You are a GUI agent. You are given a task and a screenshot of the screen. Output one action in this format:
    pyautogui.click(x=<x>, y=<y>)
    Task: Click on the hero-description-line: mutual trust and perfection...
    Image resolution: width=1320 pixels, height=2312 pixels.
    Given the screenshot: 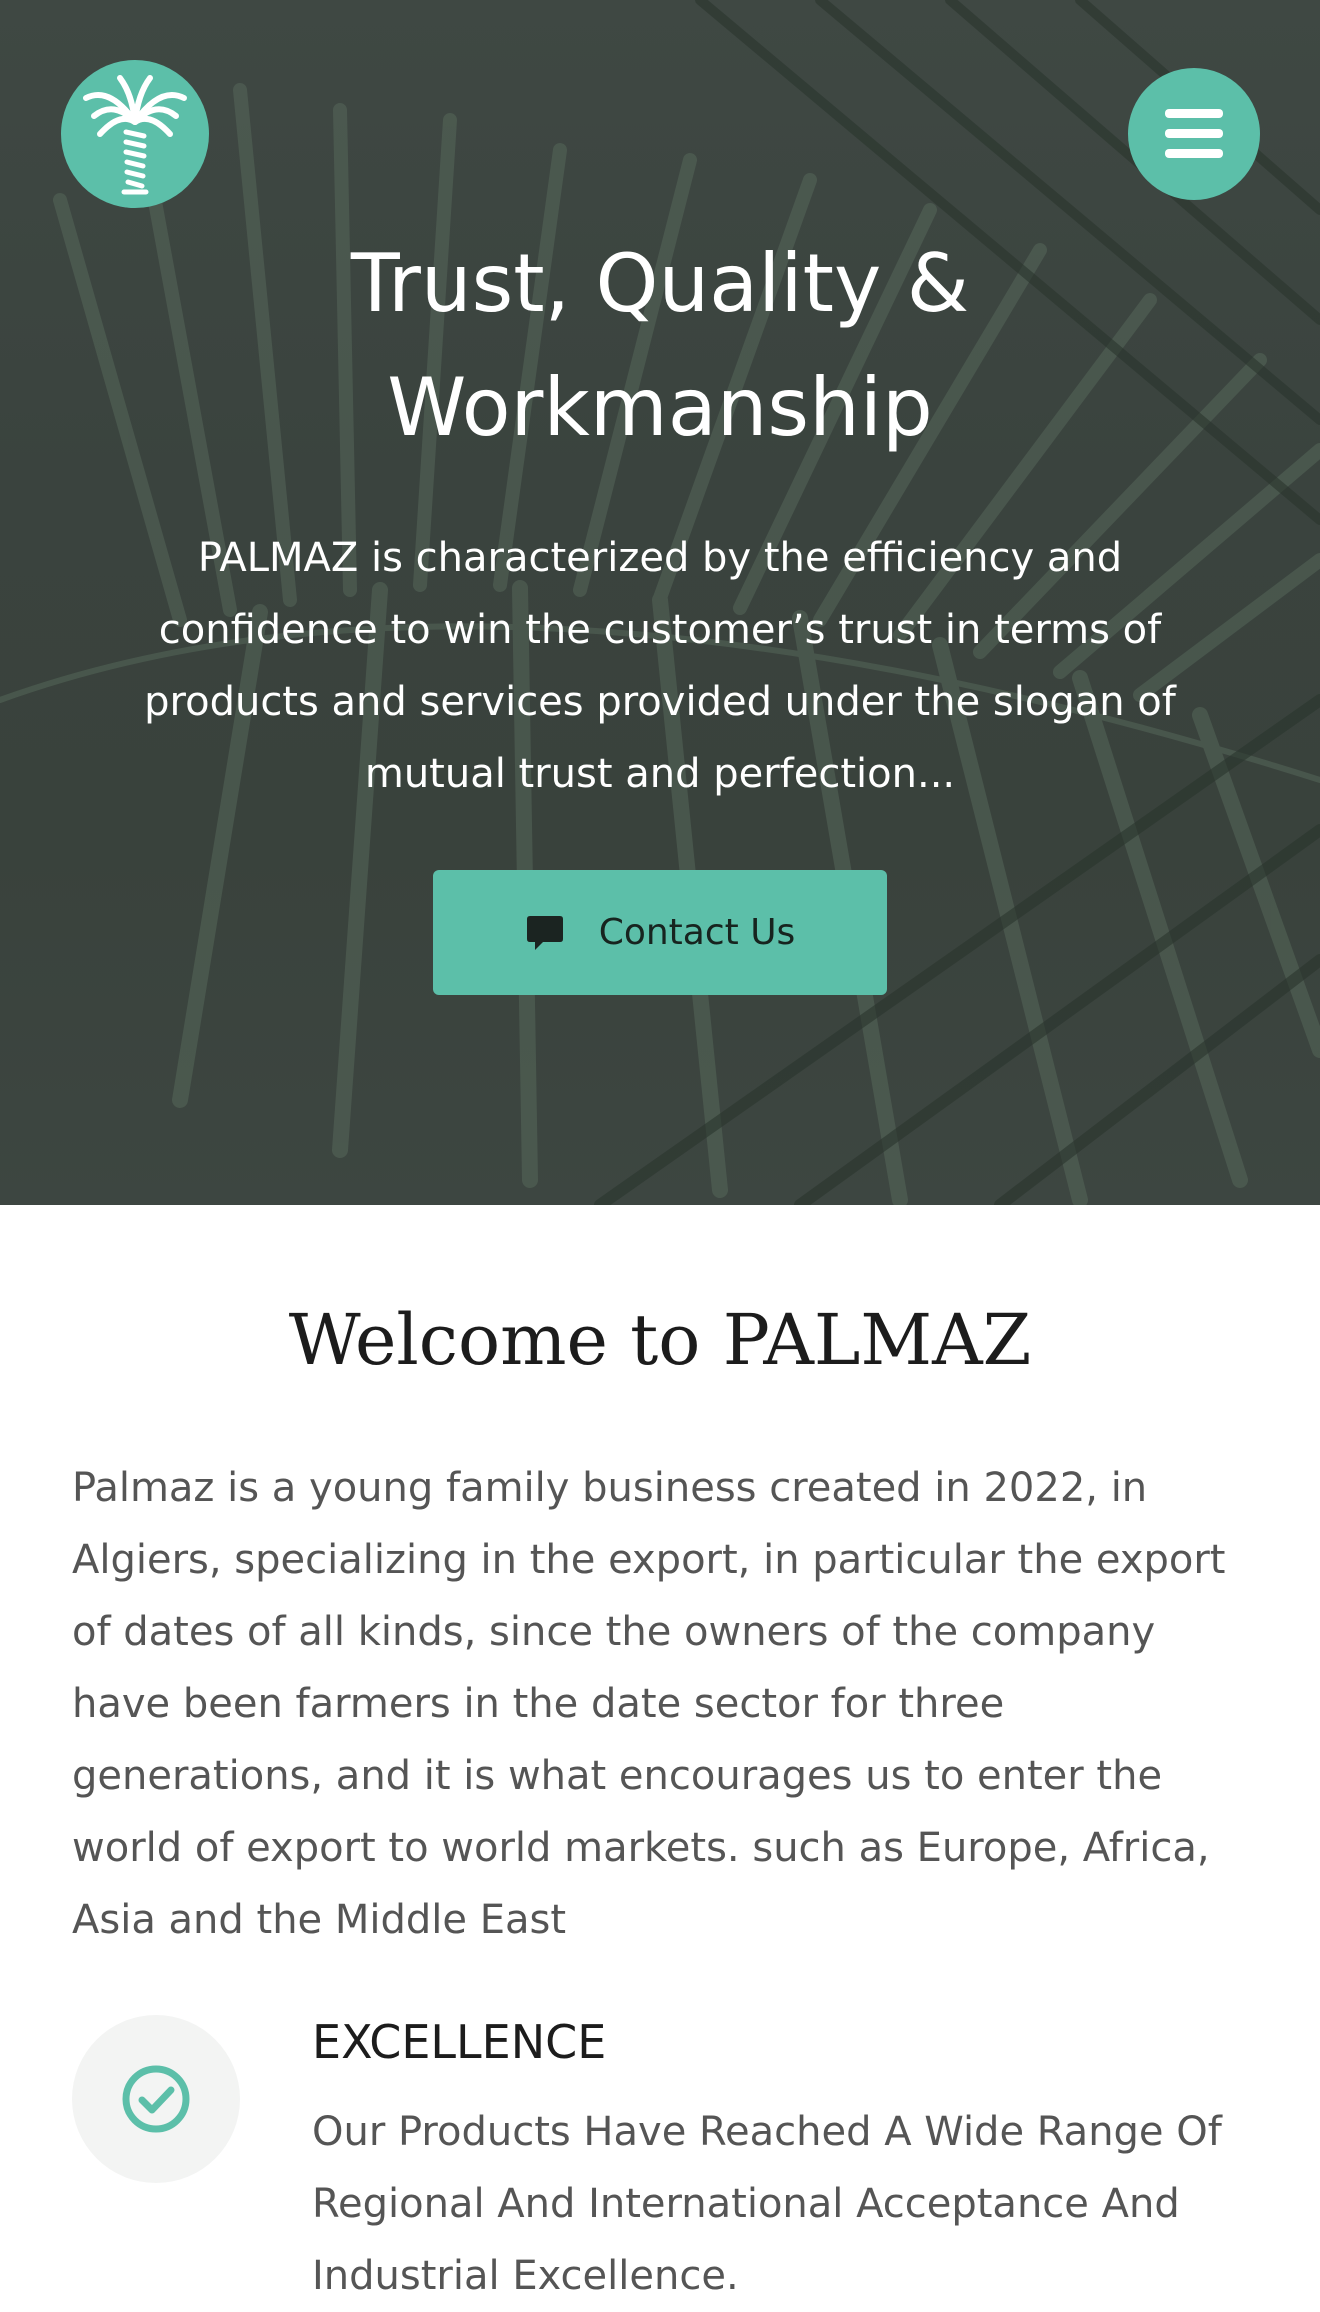 What is the action you would take?
    pyautogui.click(x=660, y=774)
    